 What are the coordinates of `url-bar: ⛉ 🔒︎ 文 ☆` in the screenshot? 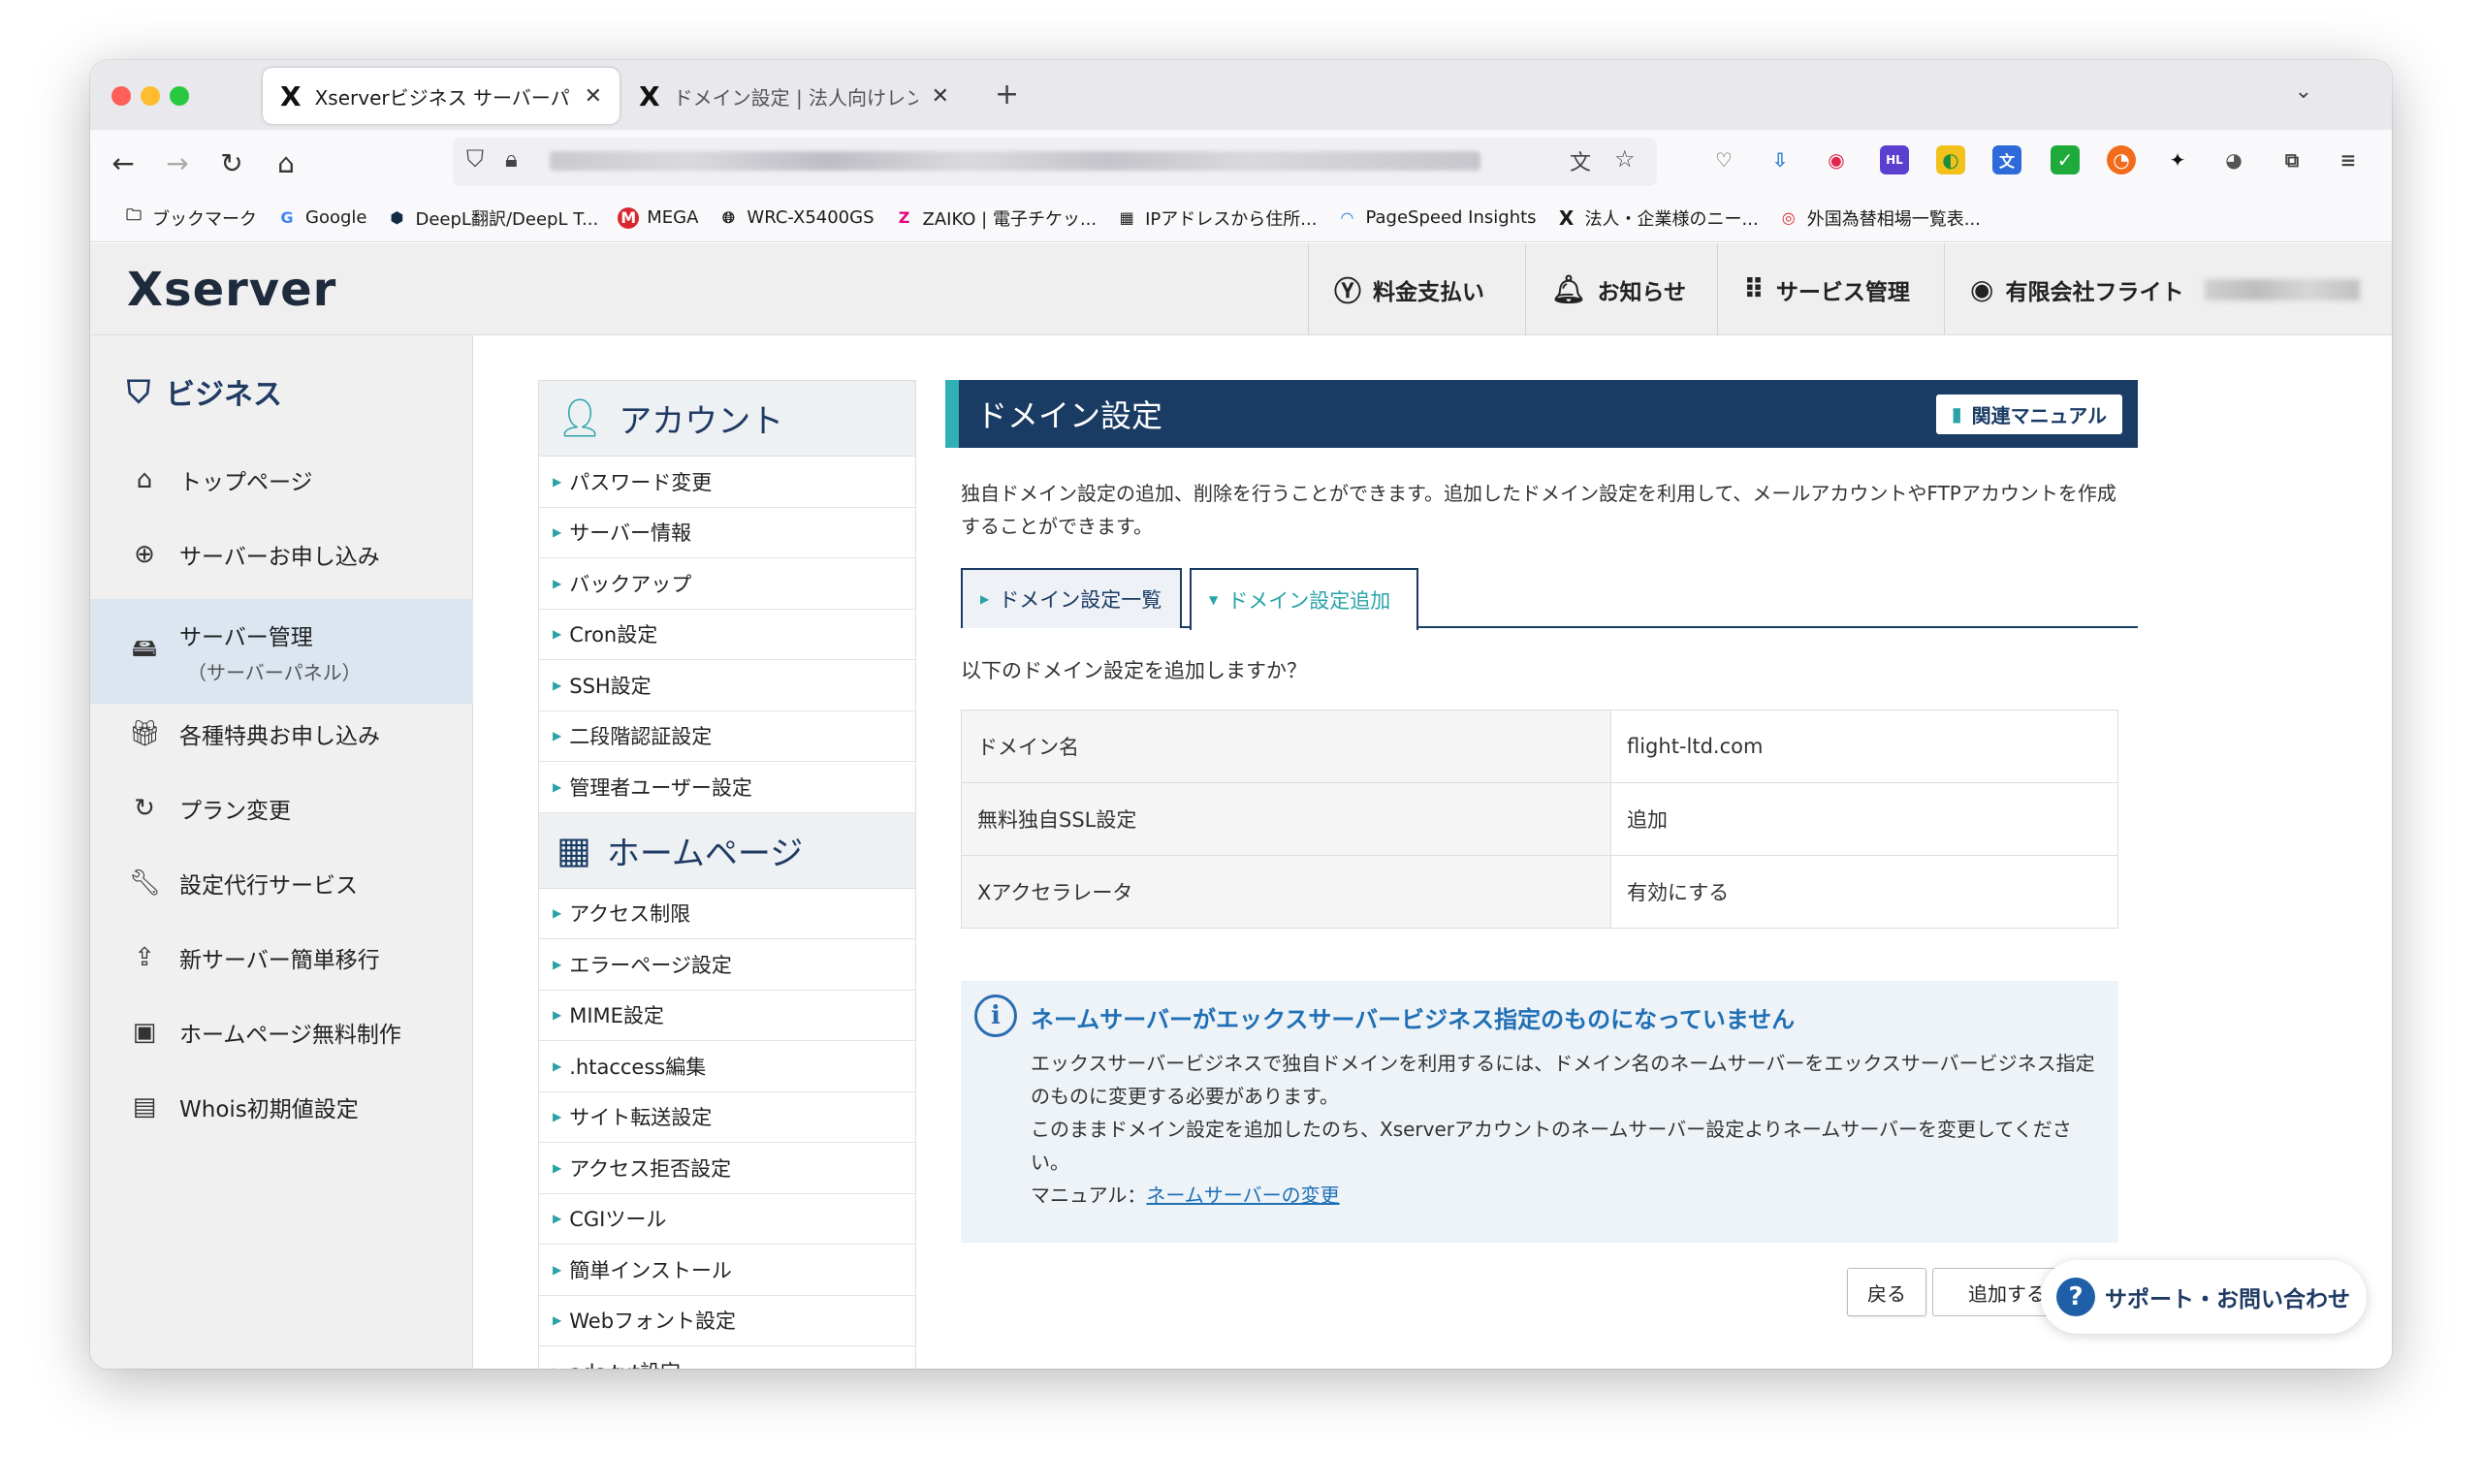 It's located at (1055, 162).